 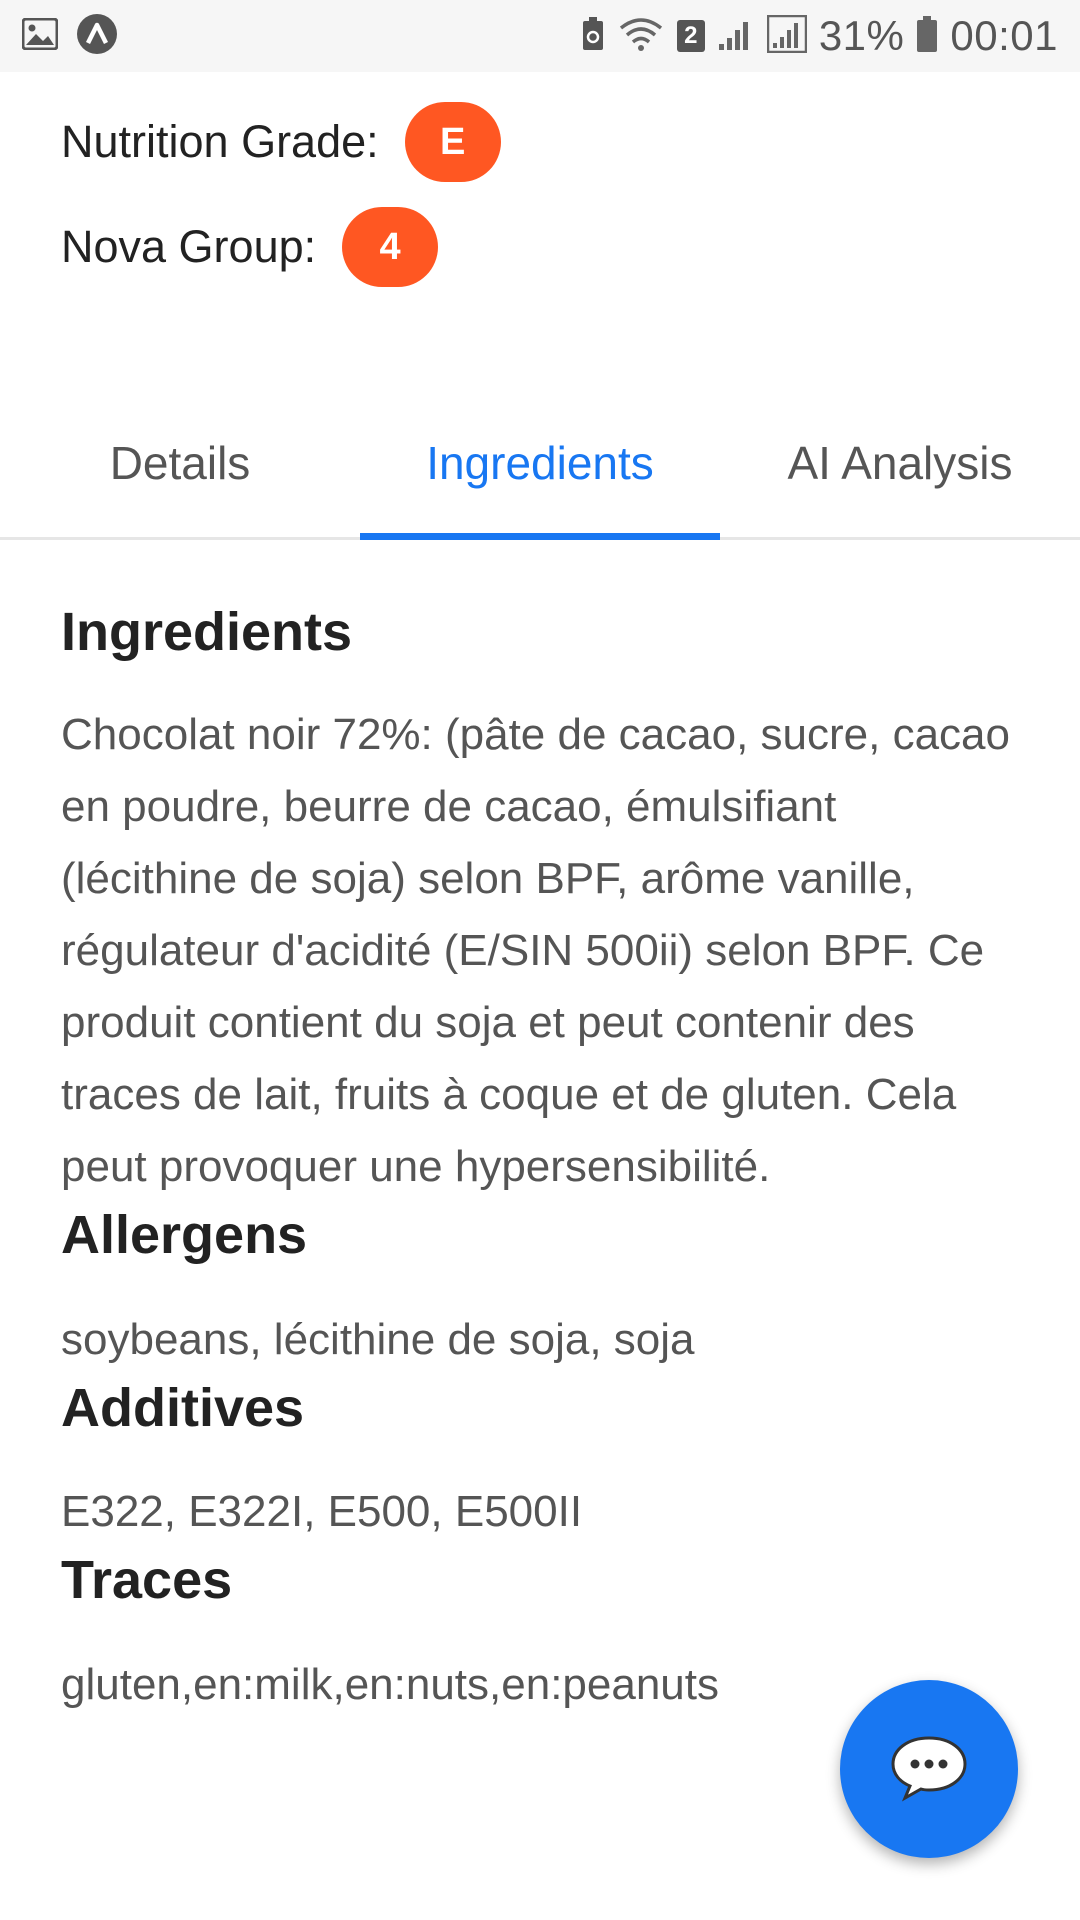 I want to click on nutrition-grade-badge: E, so click(x=452, y=142).